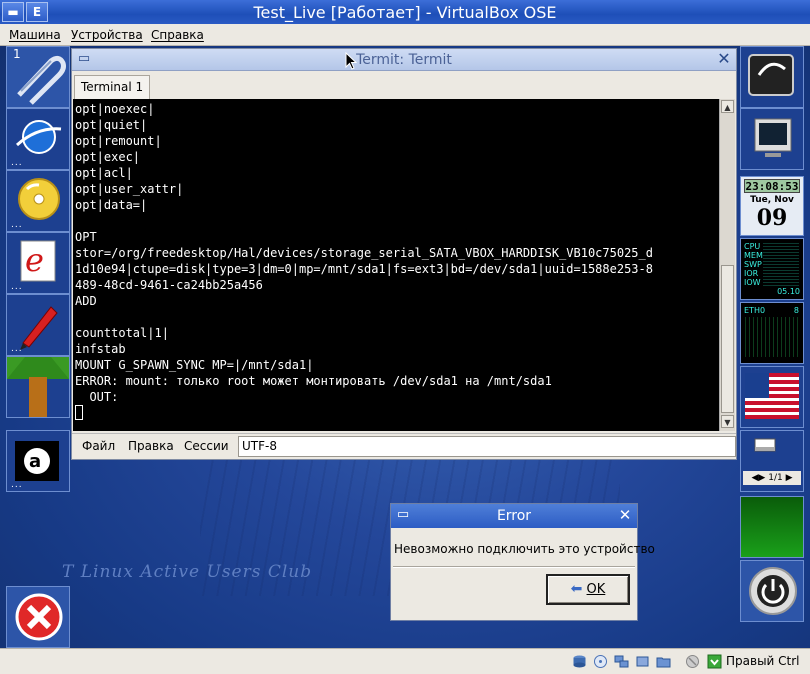  What do you see at coordinates (600, 661) in the screenshot?
I see `cd-drive-icon` at bounding box center [600, 661].